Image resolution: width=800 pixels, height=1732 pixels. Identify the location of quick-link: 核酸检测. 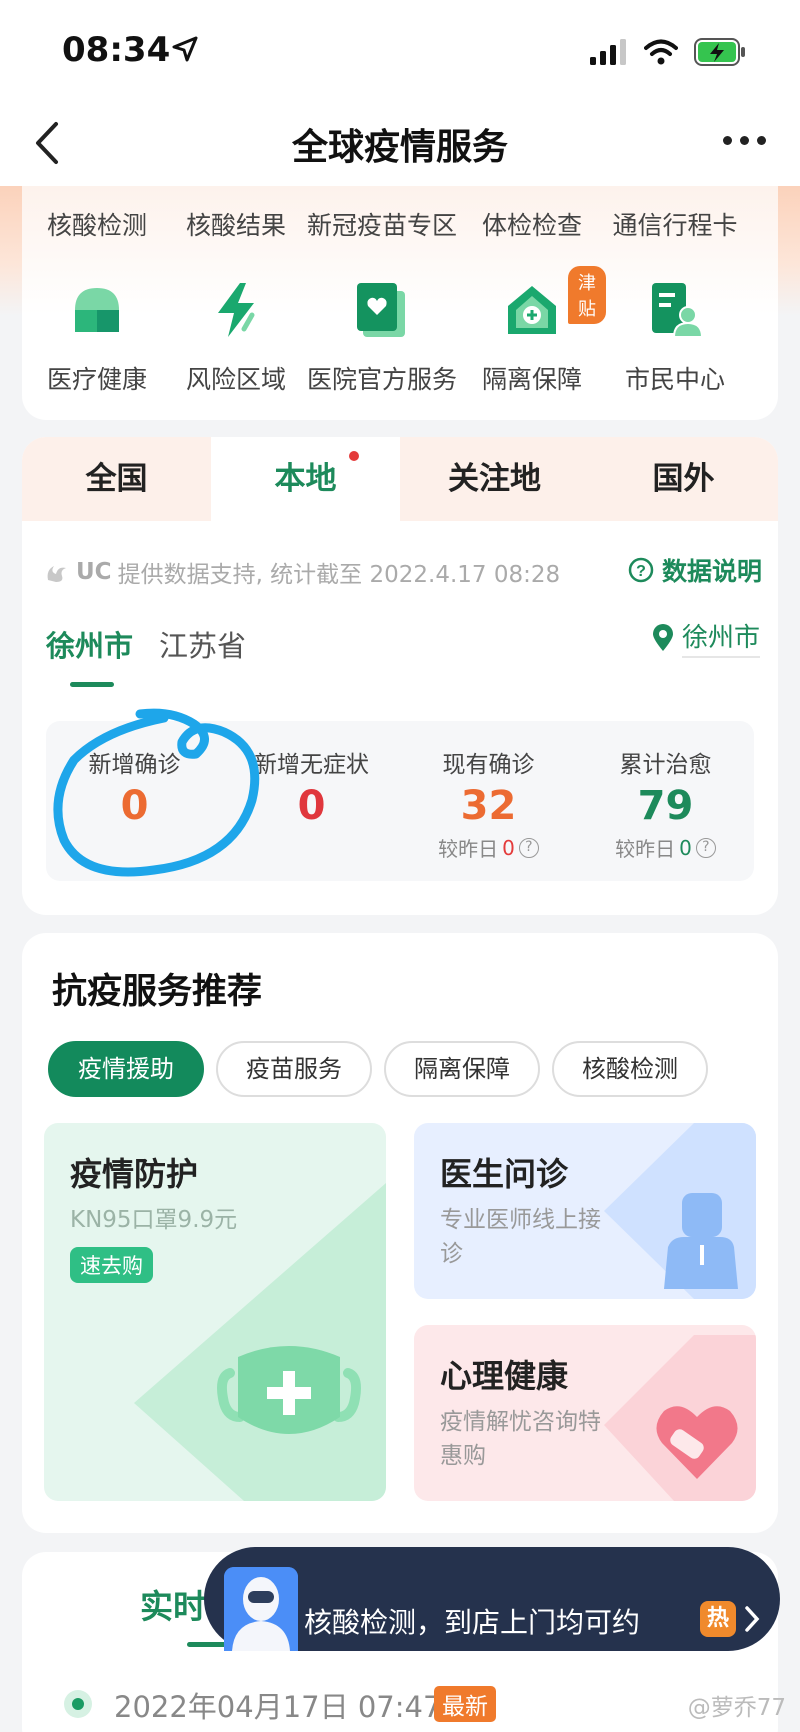
(97, 224).